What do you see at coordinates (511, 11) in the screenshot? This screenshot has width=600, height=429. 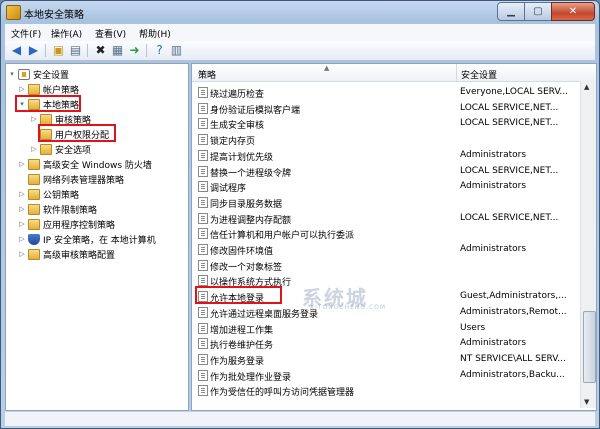 I see `minimize-button: ▁` at bounding box center [511, 11].